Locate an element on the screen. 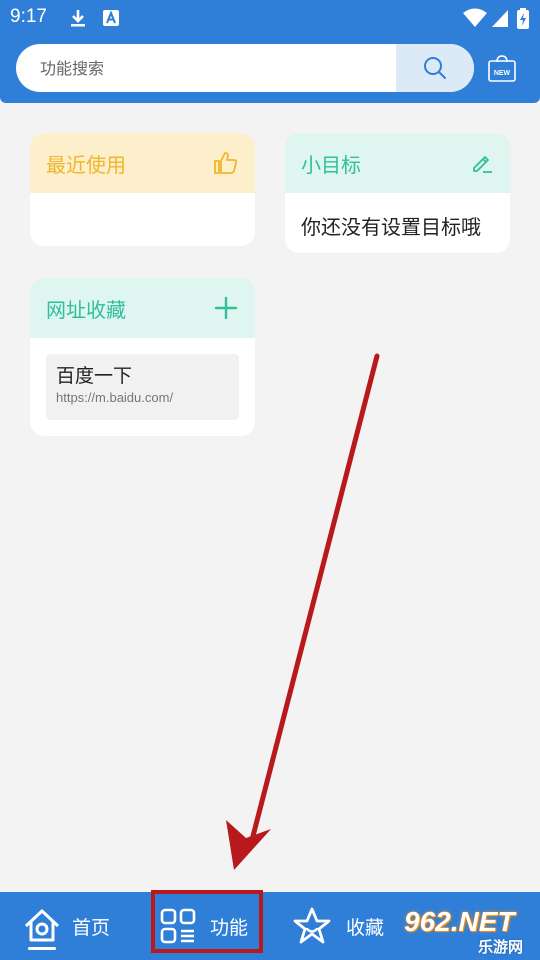 The image size is (540, 960). search-input is located at coordinates (220, 68).